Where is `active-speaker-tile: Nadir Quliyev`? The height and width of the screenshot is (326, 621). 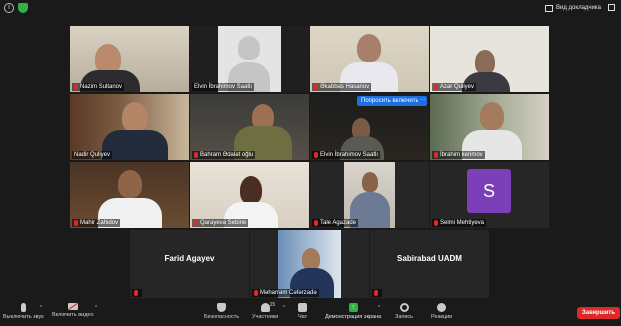 active-speaker-tile: Nadir Quliyev is located at coordinates (129, 127).